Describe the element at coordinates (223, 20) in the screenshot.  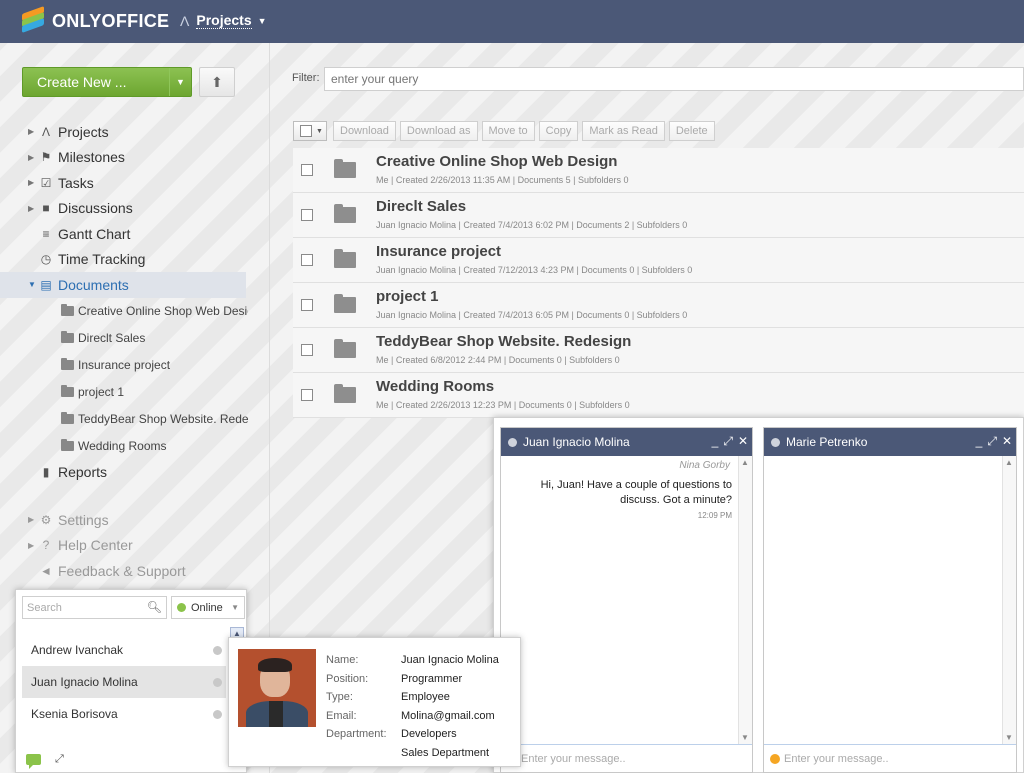
I see `product-switcher: Λ Projects ▼` at that location.